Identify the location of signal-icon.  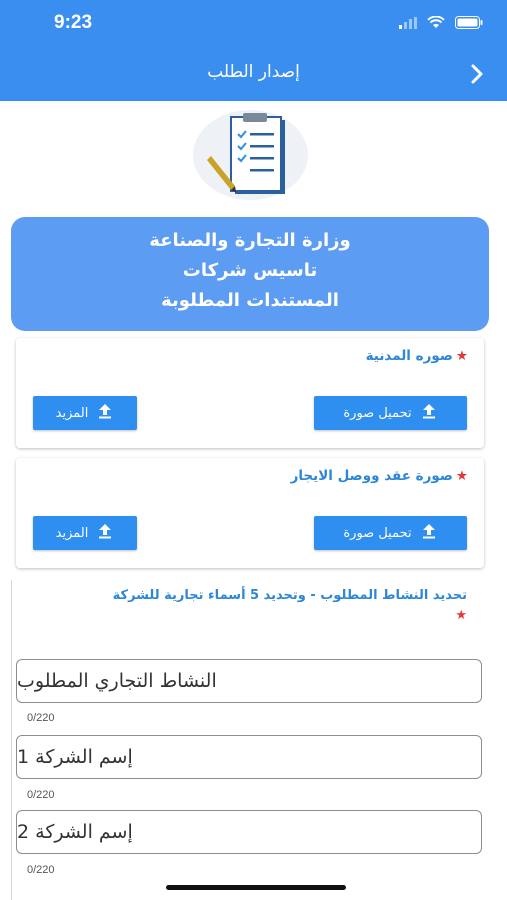
(408, 23).